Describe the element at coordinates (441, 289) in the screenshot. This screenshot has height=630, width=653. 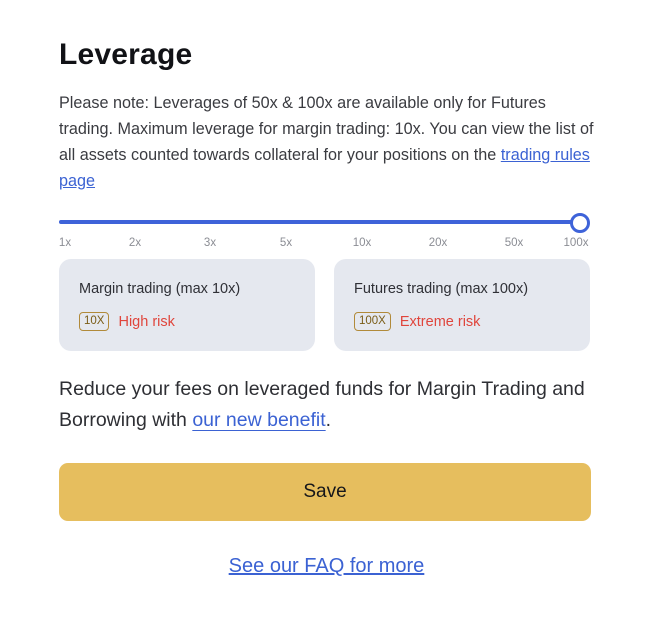
I see `futures-trading-title: Futures trading (max 100x)` at that location.